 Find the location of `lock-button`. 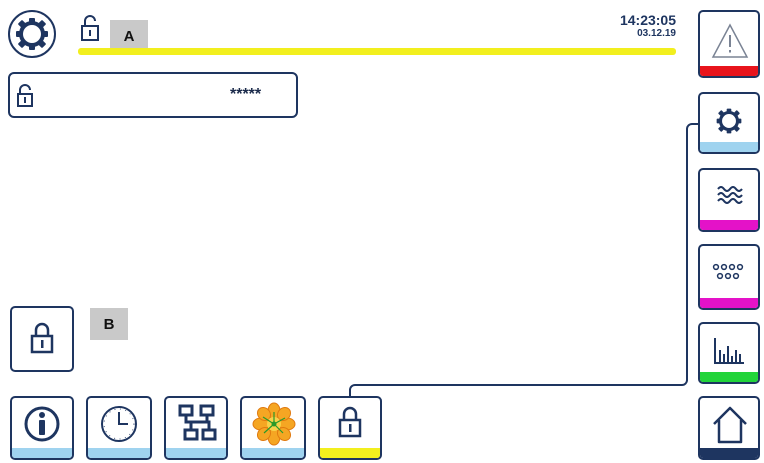

lock-button is located at coordinates (42, 339).